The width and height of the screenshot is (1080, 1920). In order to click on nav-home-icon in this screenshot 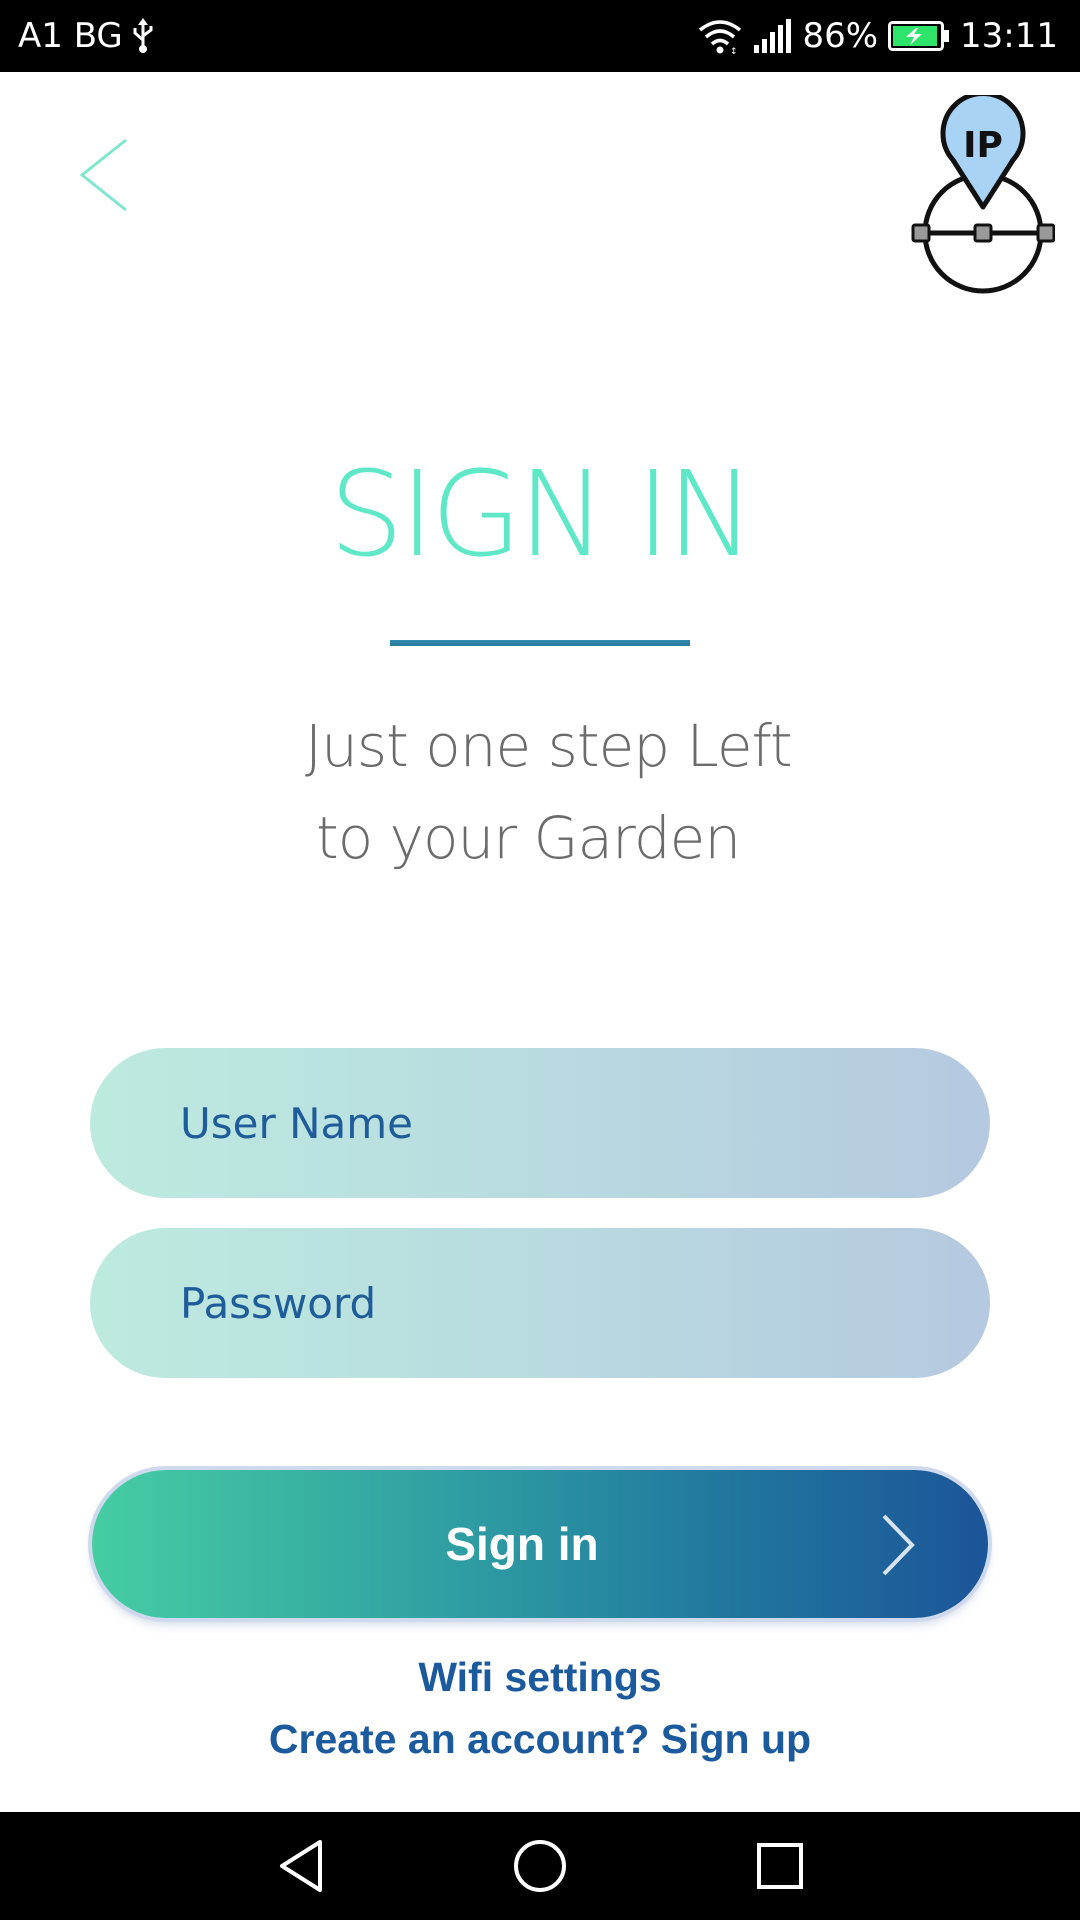, I will do `click(540, 1866)`.